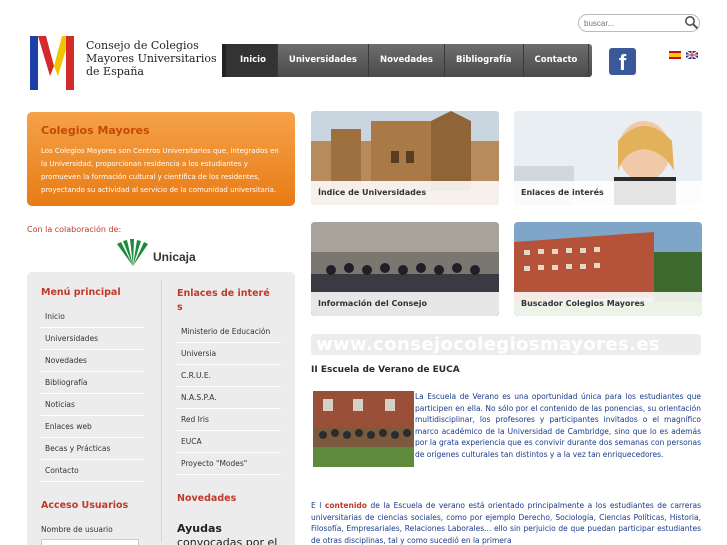 The height and width of the screenshot is (545, 727). I want to click on article-photo-group, so click(363, 429).